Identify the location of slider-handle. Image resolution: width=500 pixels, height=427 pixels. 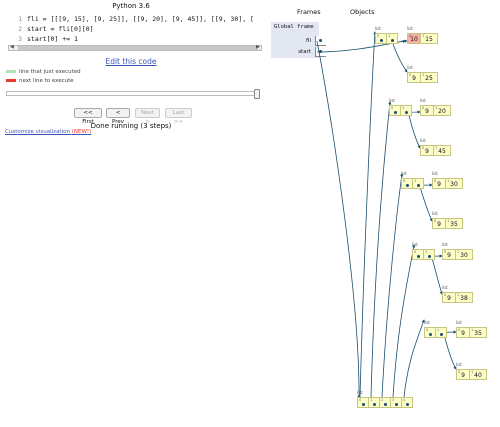
(257, 94).